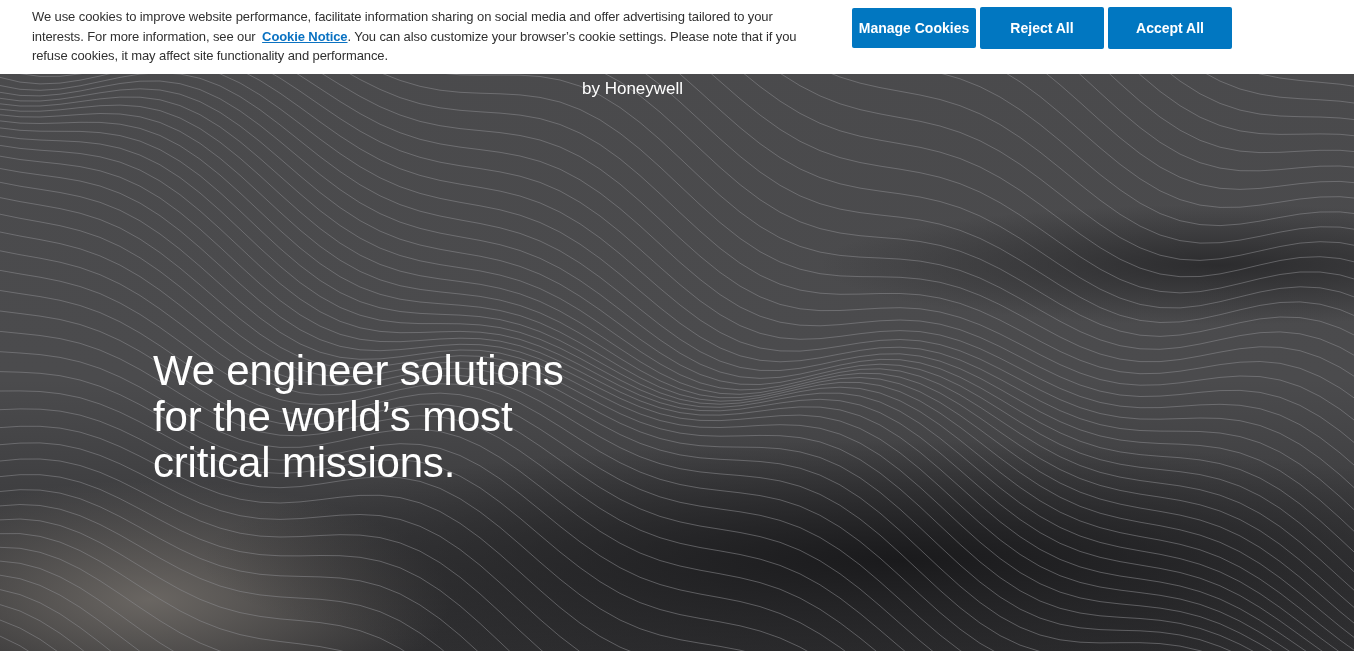 The width and height of the screenshot is (1366, 651). Describe the element at coordinates (1170, 28) in the screenshot. I see `accept-all-button: Accept All` at that location.